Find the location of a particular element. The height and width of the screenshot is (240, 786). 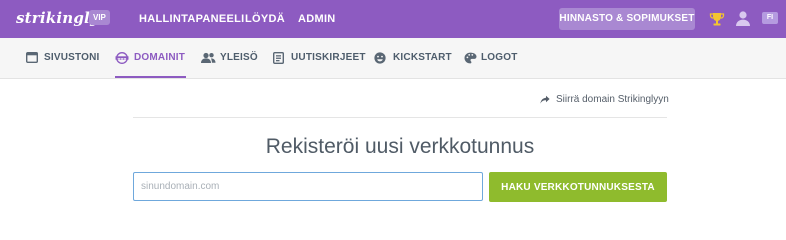

browser-window-icon is located at coordinates (32, 57).